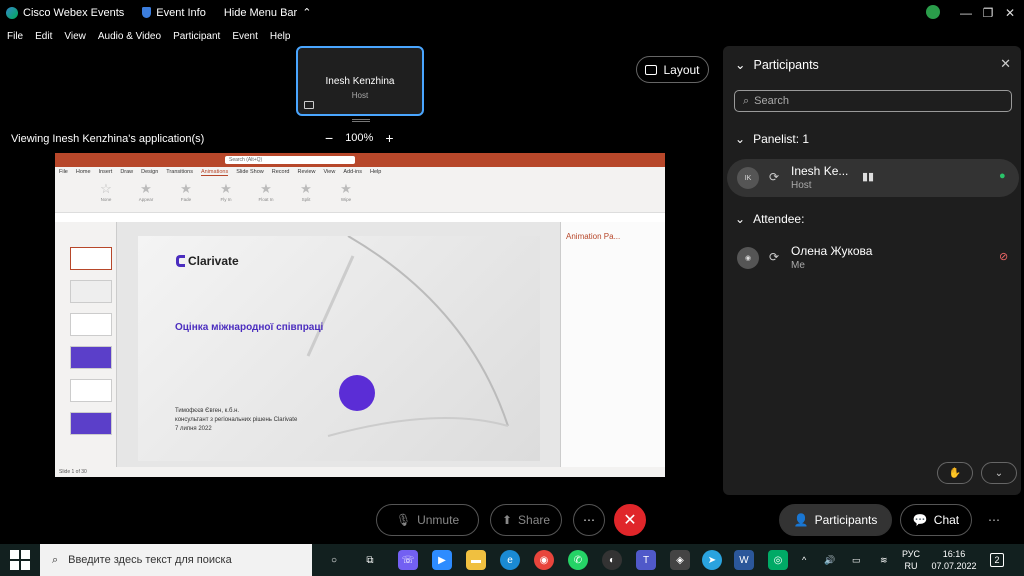 The height and width of the screenshot is (576, 1024). Describe the element at coordinates (933, 12) in the screenshot. I see `network-health-icon` at that location.